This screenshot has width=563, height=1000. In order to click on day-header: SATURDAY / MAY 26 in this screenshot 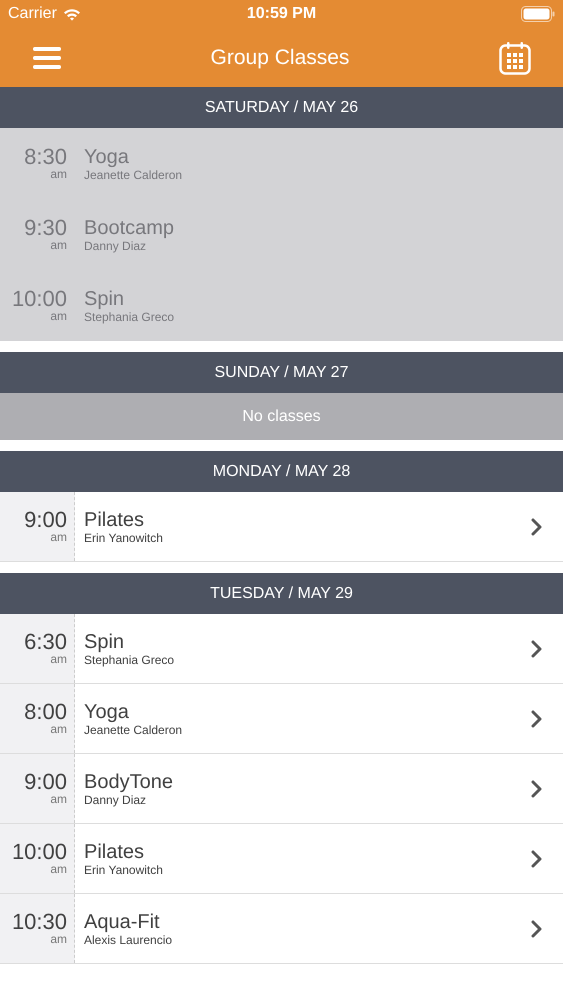, I will do `click(281, 107)`.